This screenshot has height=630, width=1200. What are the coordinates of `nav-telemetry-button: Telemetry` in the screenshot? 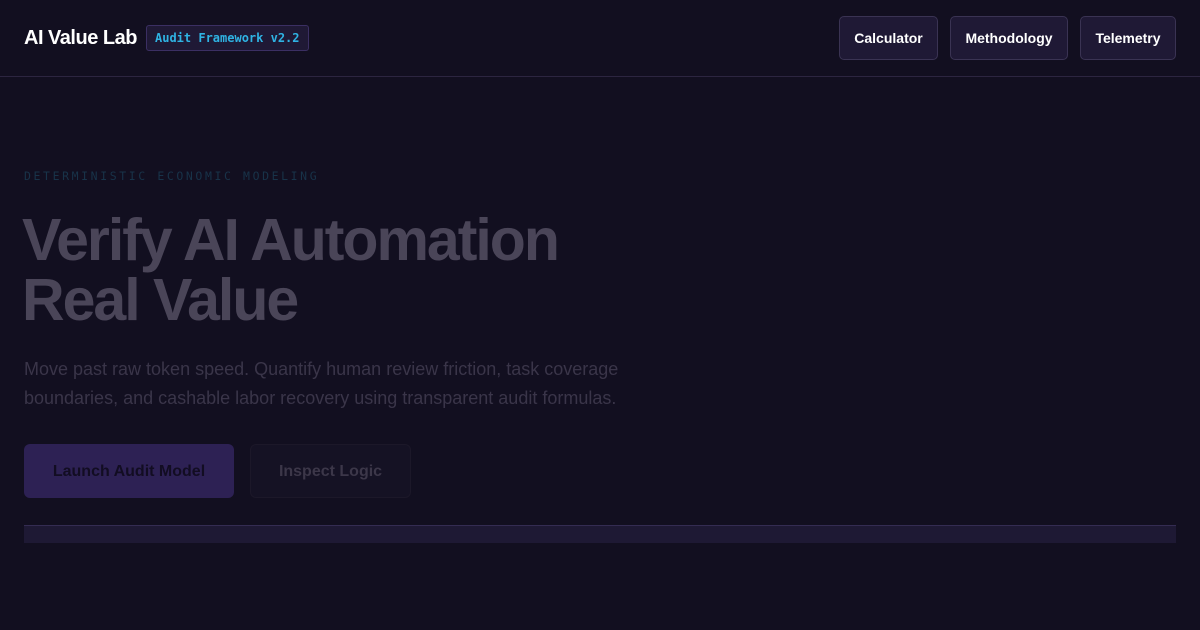 It's located at (1128, 38).